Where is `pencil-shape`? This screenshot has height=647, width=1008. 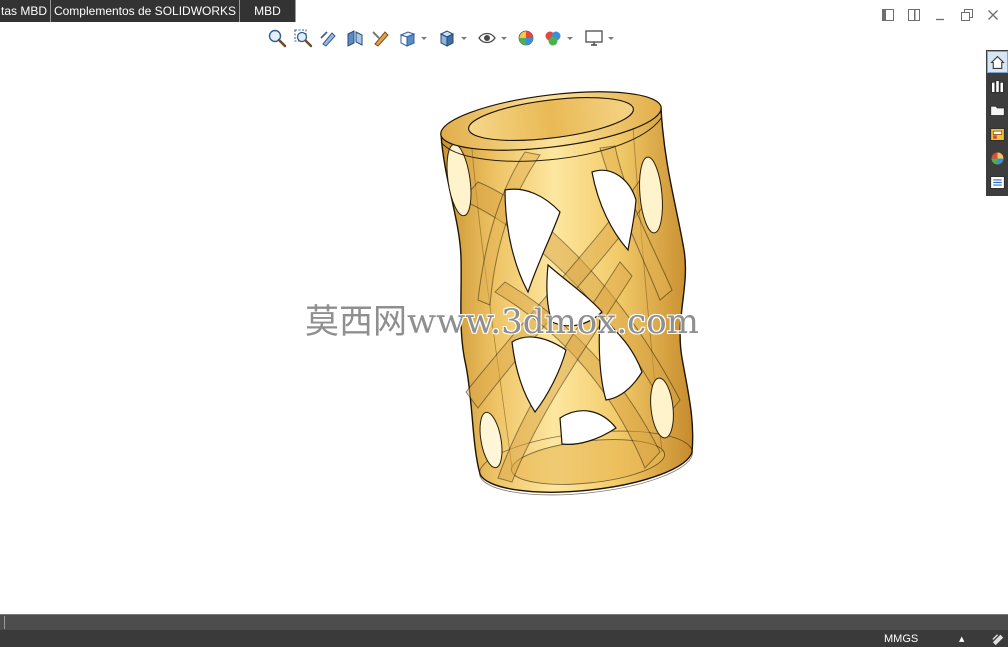 pencil-shape is located at coordinates (381, 39).